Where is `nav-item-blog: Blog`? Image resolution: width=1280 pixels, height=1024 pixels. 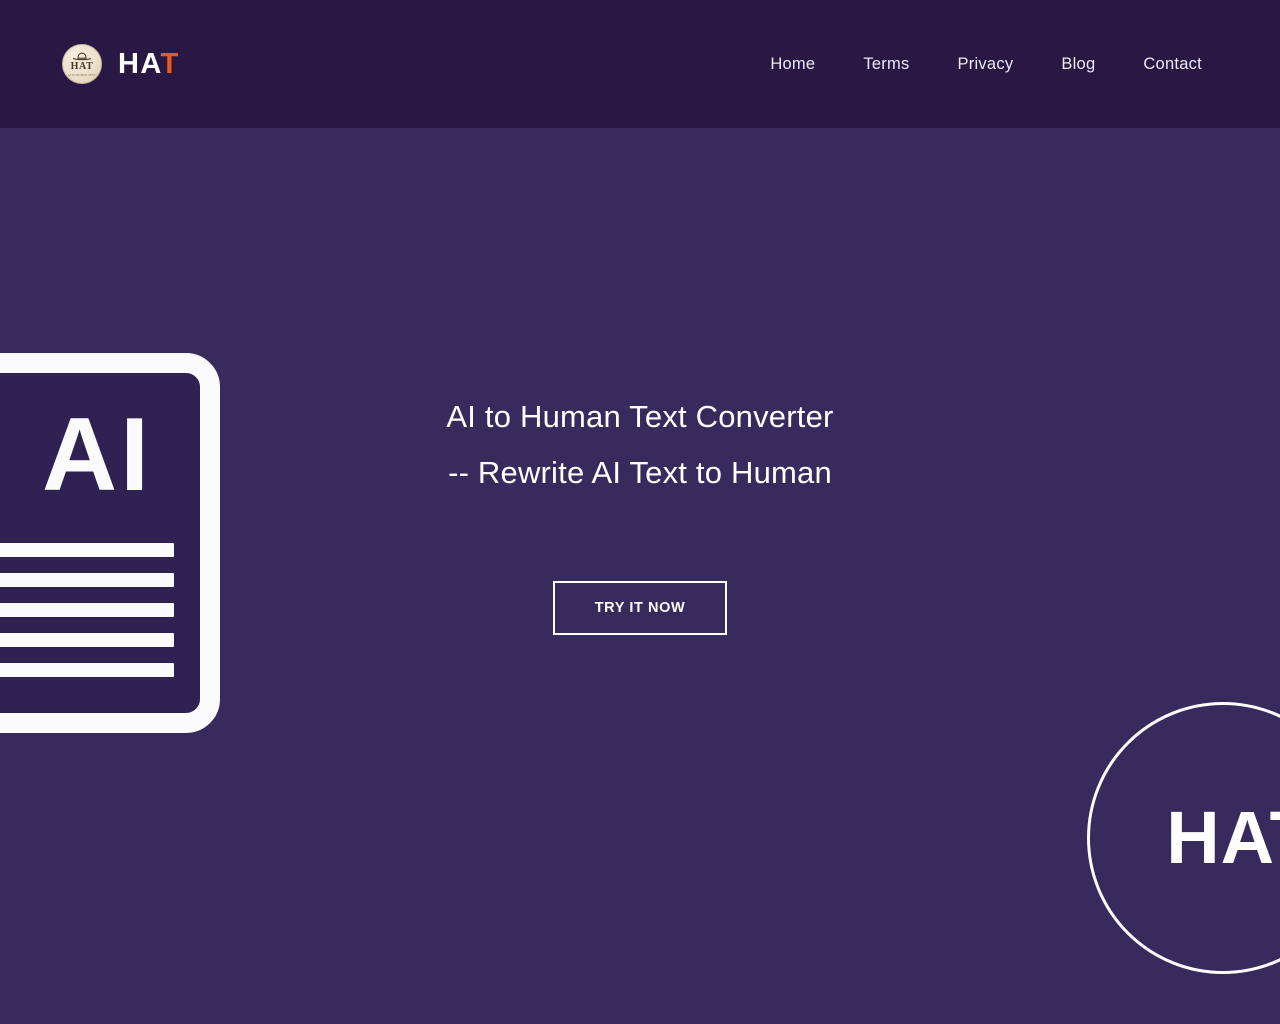 nav-item-blog: Blog is located at coordinates (1078, 64).